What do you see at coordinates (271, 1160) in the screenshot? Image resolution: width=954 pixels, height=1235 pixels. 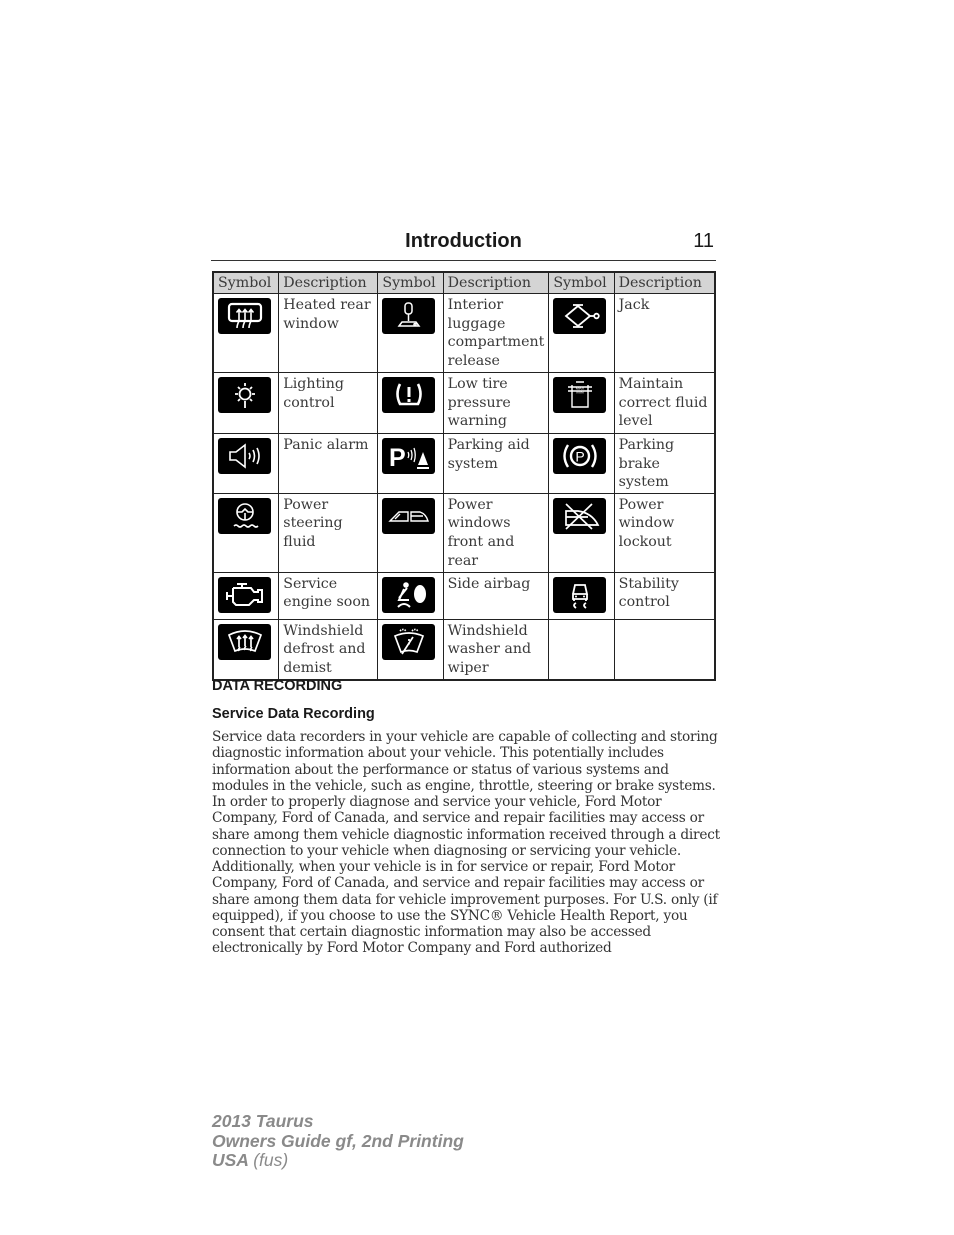 I see `footer-code: (fus)` at bounding box center [271, 1160].